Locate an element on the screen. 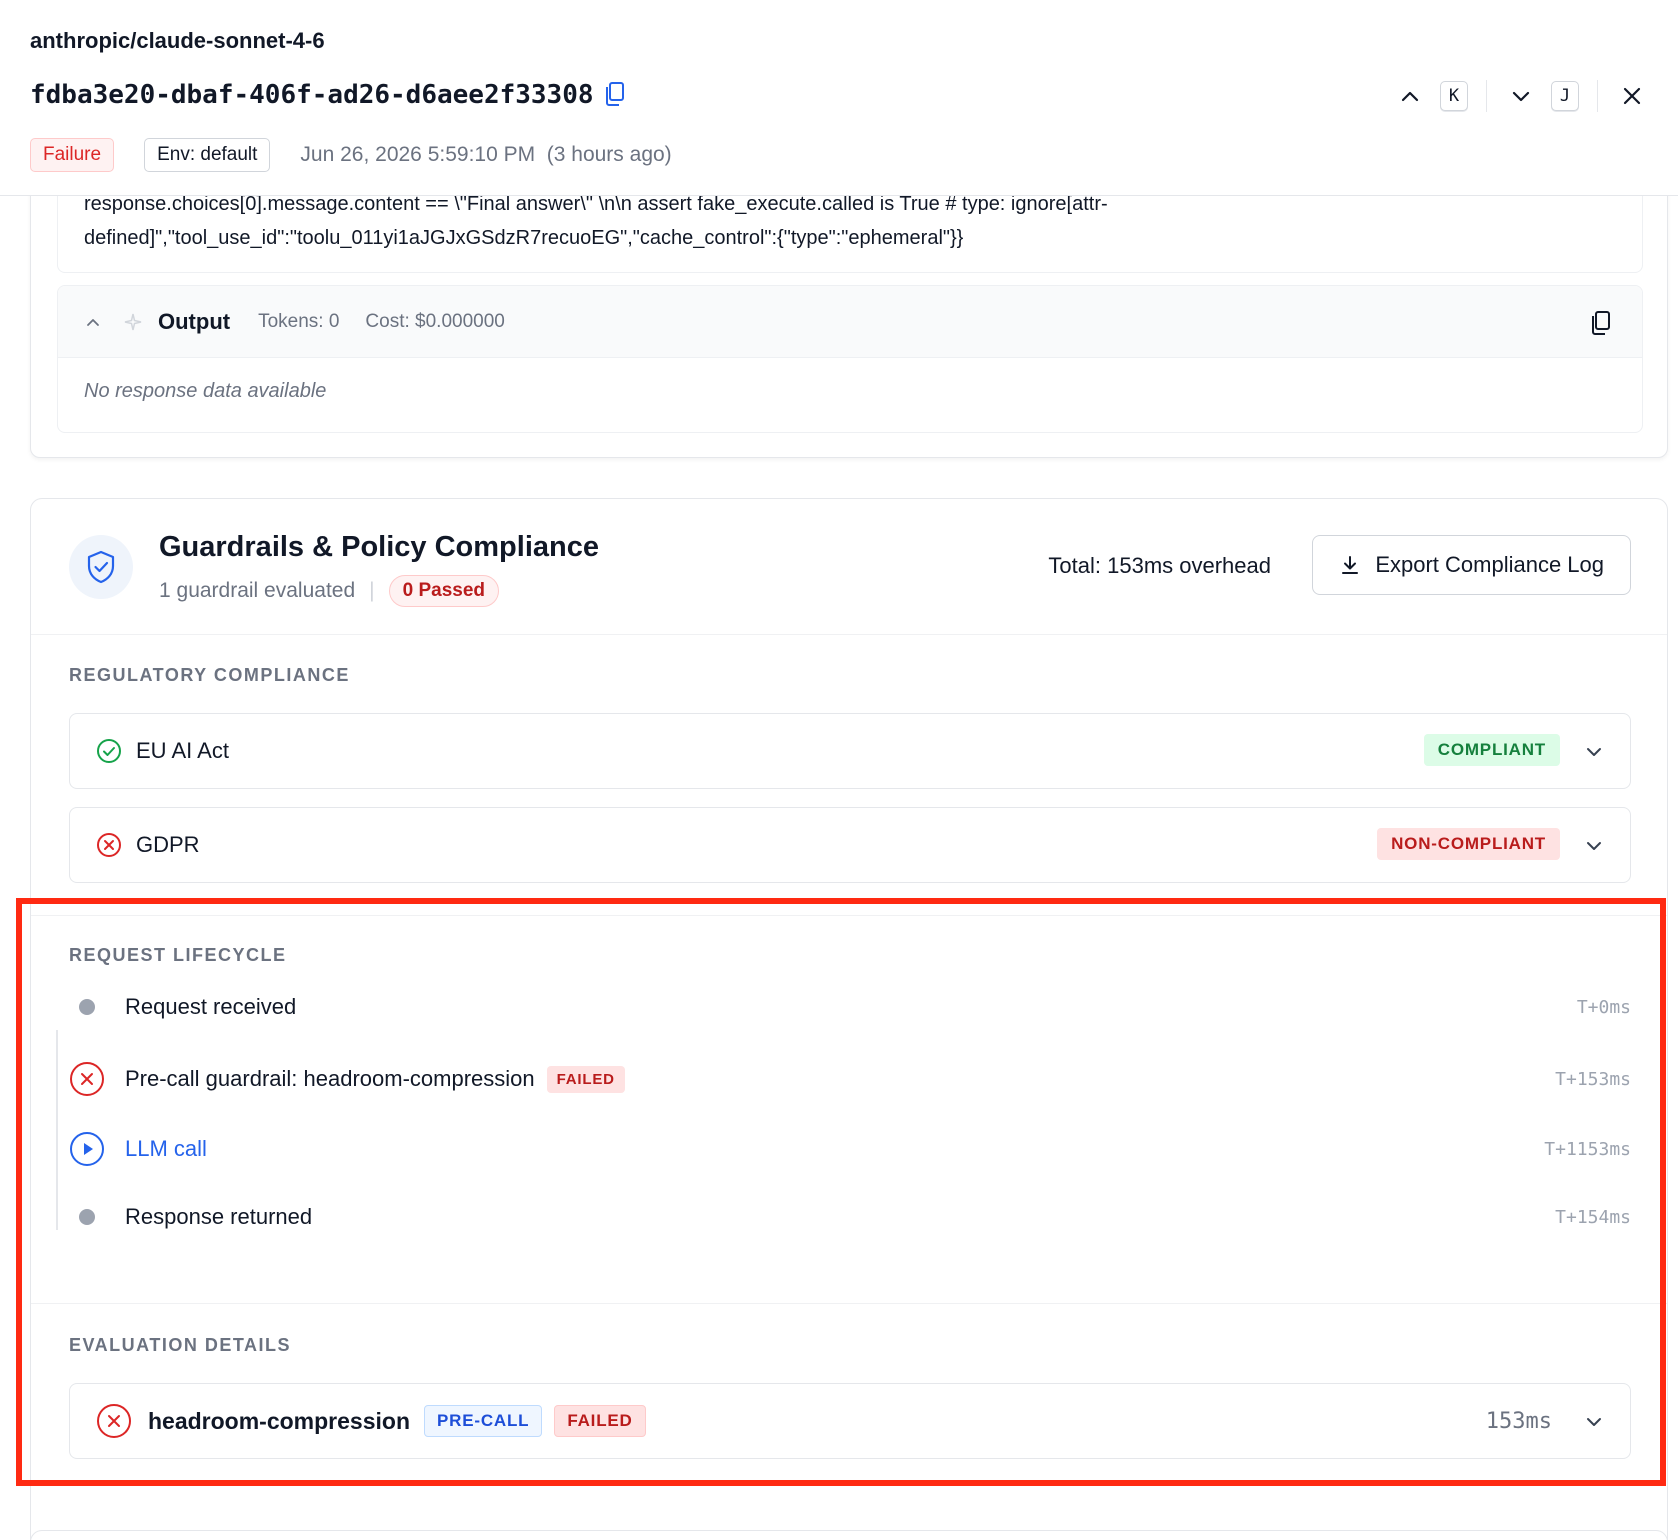 This screenshot has height=1540, width=1678. regulation-row-eu-ai-act: EU AI Act COMPLIANT is located at coordinates (850, 751).